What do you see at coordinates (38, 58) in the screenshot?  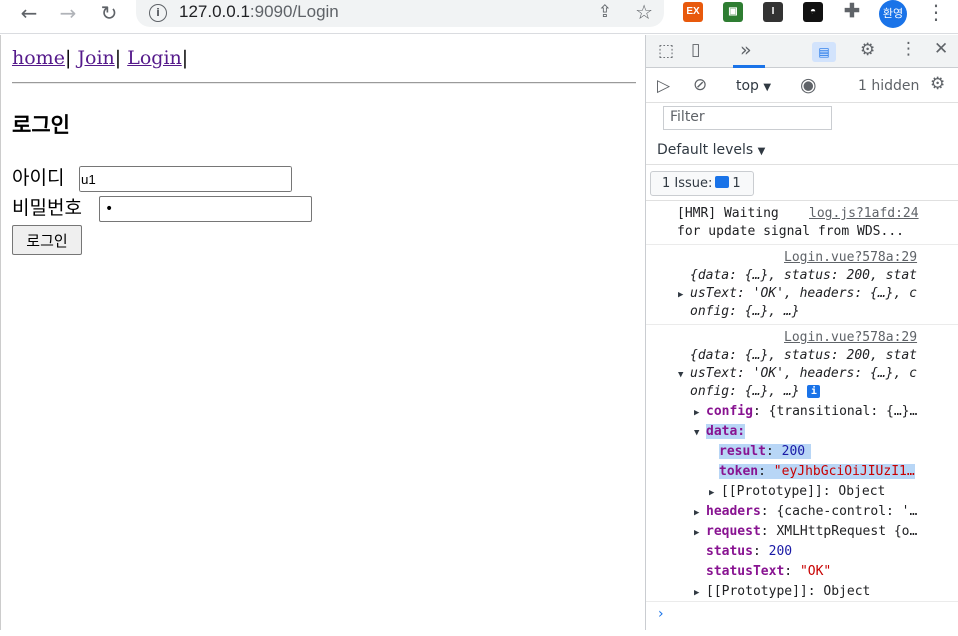 I see `home-link: home` at bounding box center [38, 58].